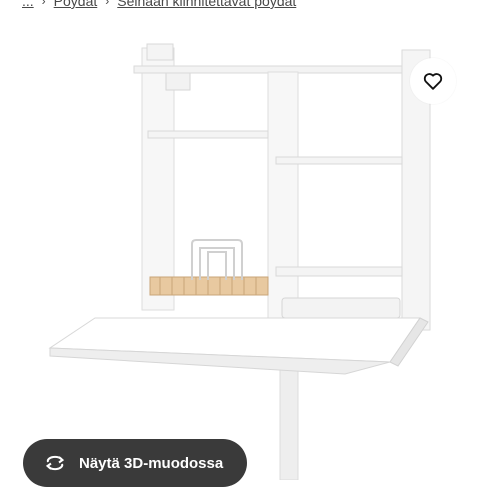  Describe the element at coordinates (55, 463) in the screenshot. I see `rotate-3d-icon` at that location.